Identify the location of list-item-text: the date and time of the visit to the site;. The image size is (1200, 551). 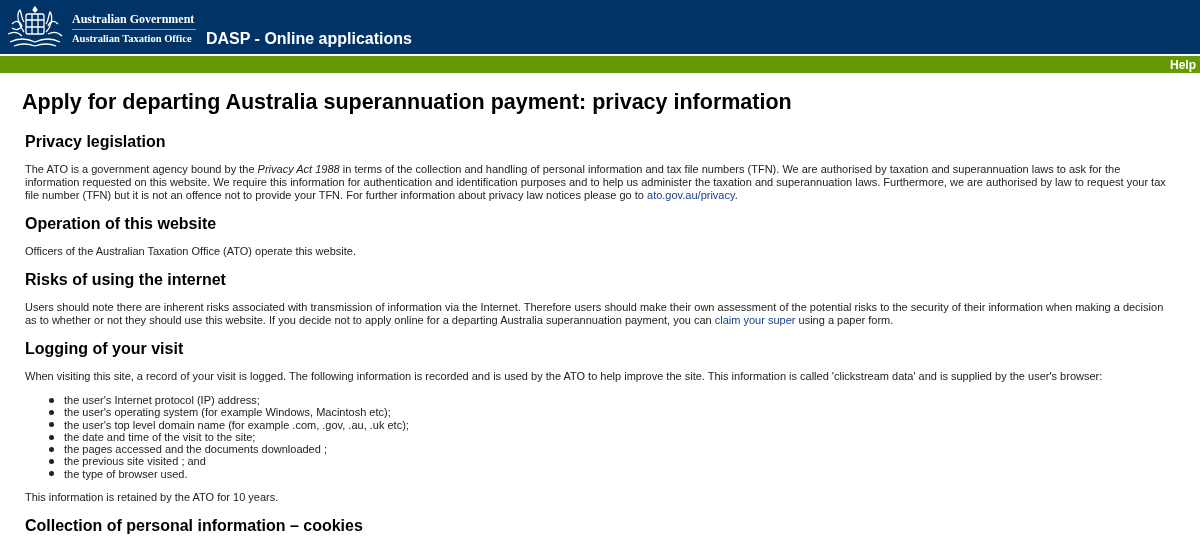
(160, 437).